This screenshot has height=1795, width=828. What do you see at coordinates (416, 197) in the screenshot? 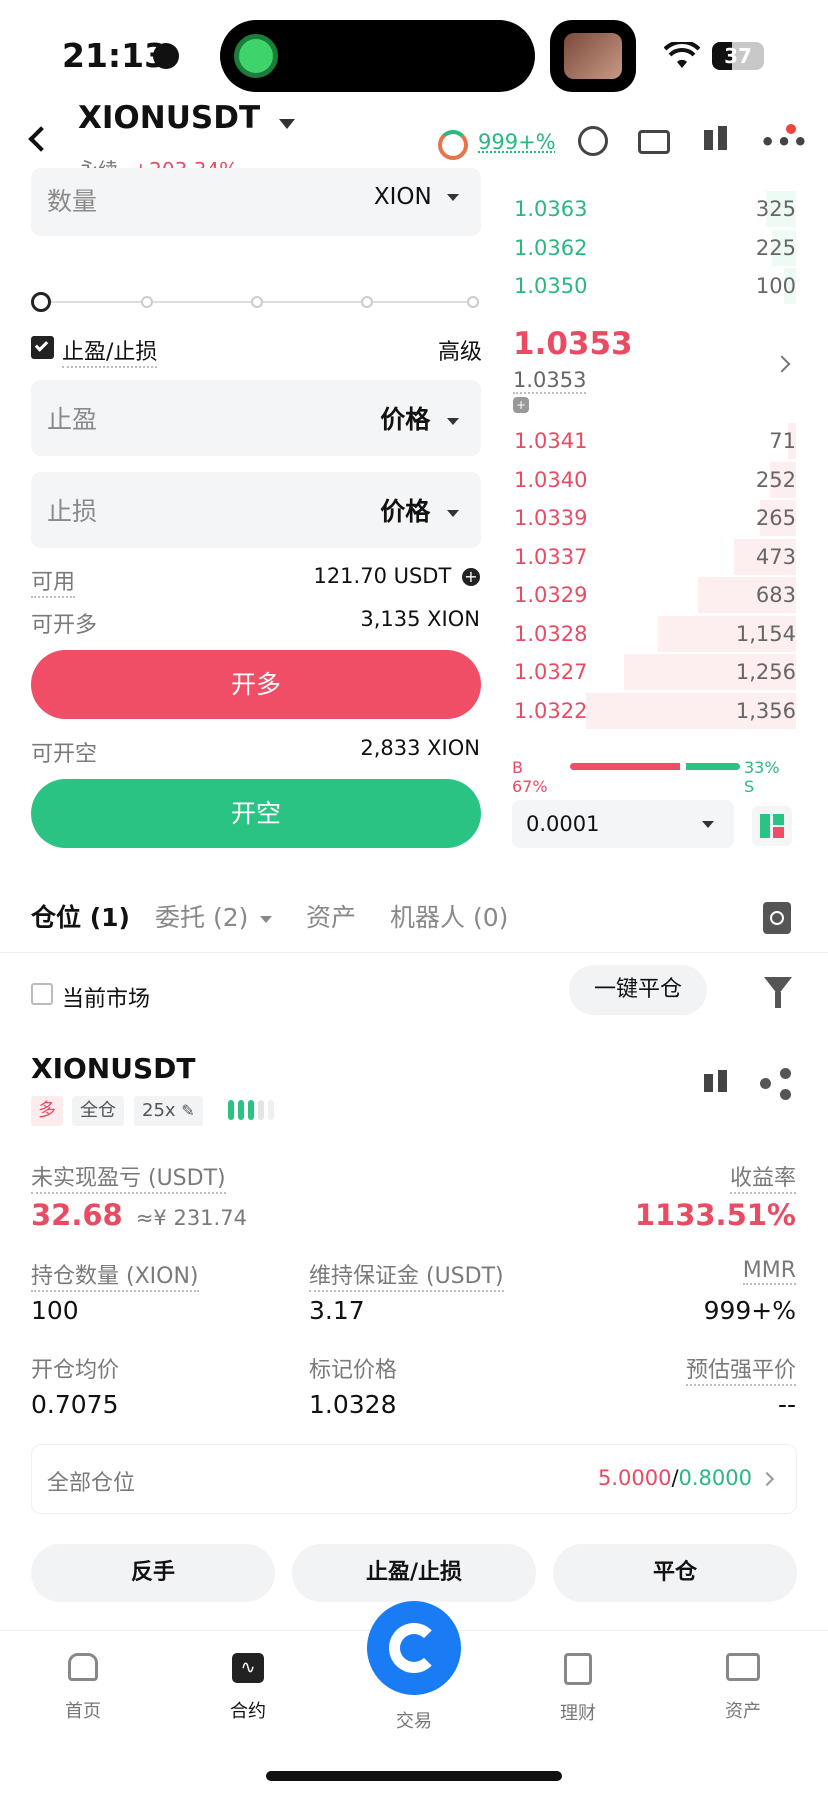
I see `quantity-unit-select: XION` at bounding box center [416, 197].